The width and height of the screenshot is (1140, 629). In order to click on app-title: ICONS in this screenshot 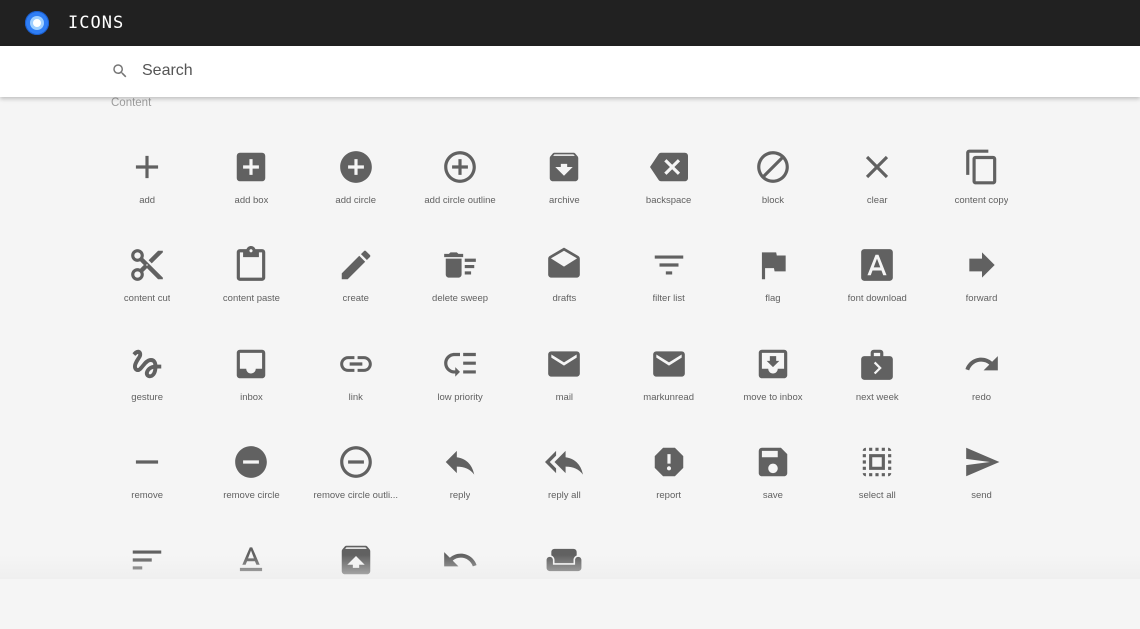, I will do `click(96, 23)`.